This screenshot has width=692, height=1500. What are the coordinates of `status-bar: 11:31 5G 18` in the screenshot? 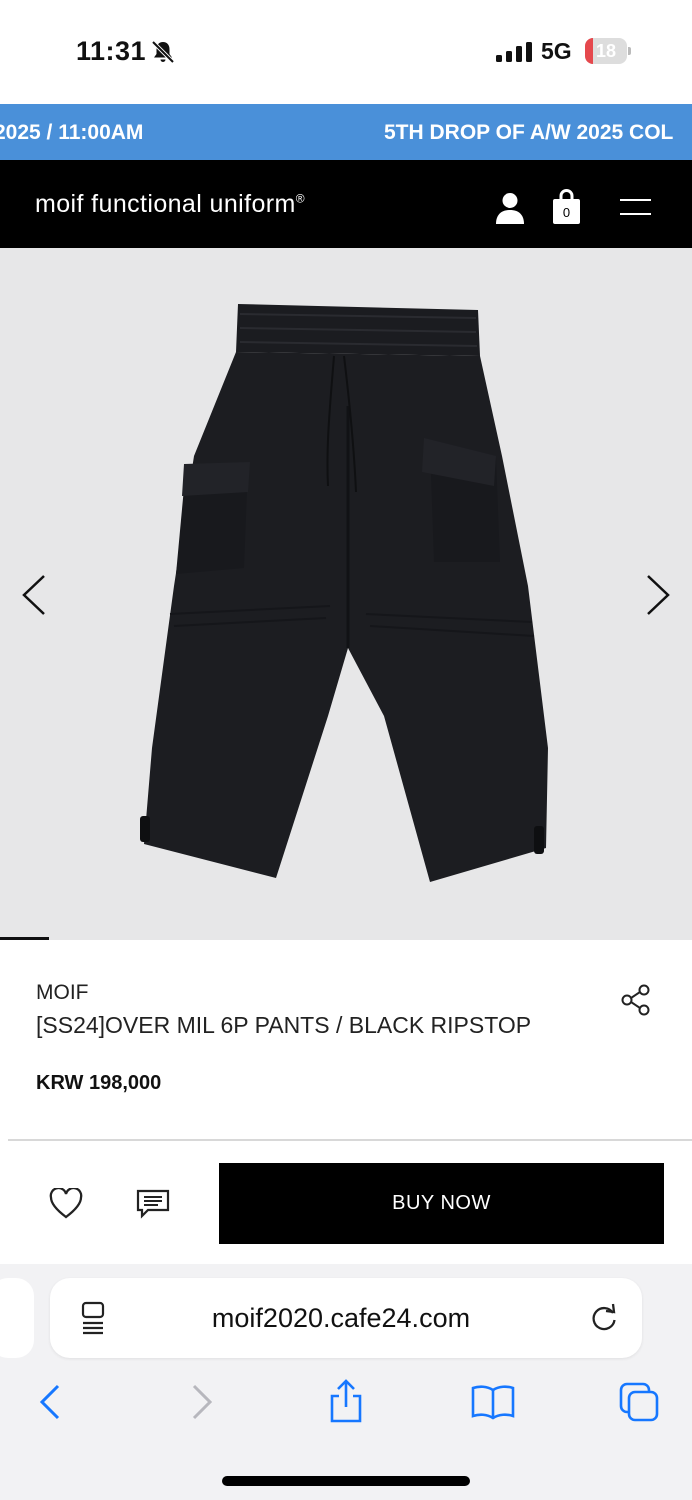 It's located at (346, 52).